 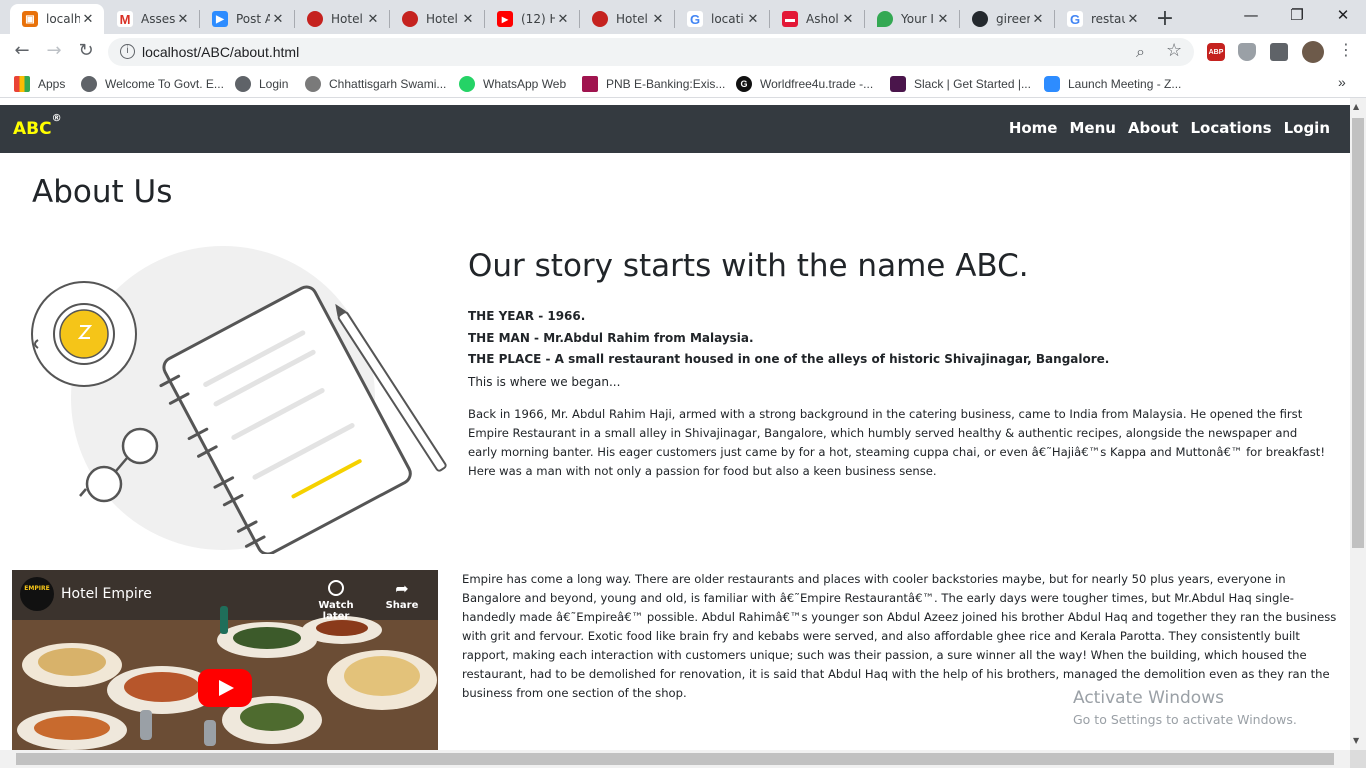 I want to click on url-text: localhost/ABC/about.html, so click(x=220, y=52).